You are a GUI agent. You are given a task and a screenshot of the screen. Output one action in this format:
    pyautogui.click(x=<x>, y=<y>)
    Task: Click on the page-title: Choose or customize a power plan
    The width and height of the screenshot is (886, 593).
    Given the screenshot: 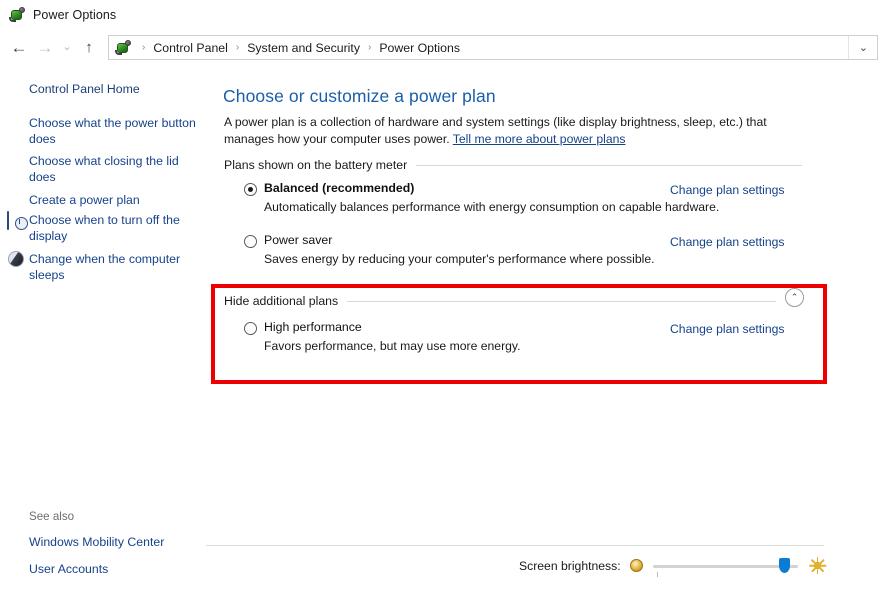 What is the action you would take?
    pyautogui.click(x=359, y=96)
    